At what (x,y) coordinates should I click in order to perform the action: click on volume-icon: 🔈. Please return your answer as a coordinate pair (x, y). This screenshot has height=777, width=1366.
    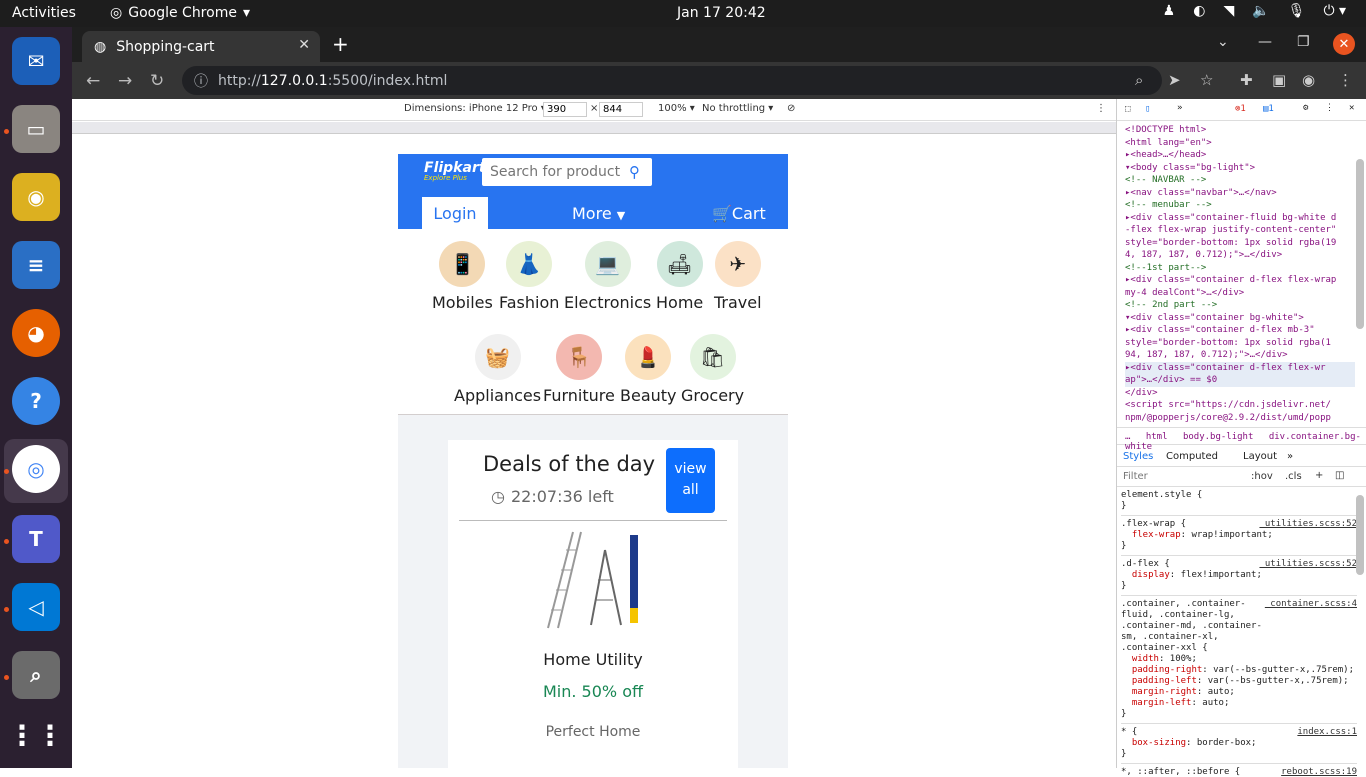
    Looking at the image, I should click on (1260, 11).